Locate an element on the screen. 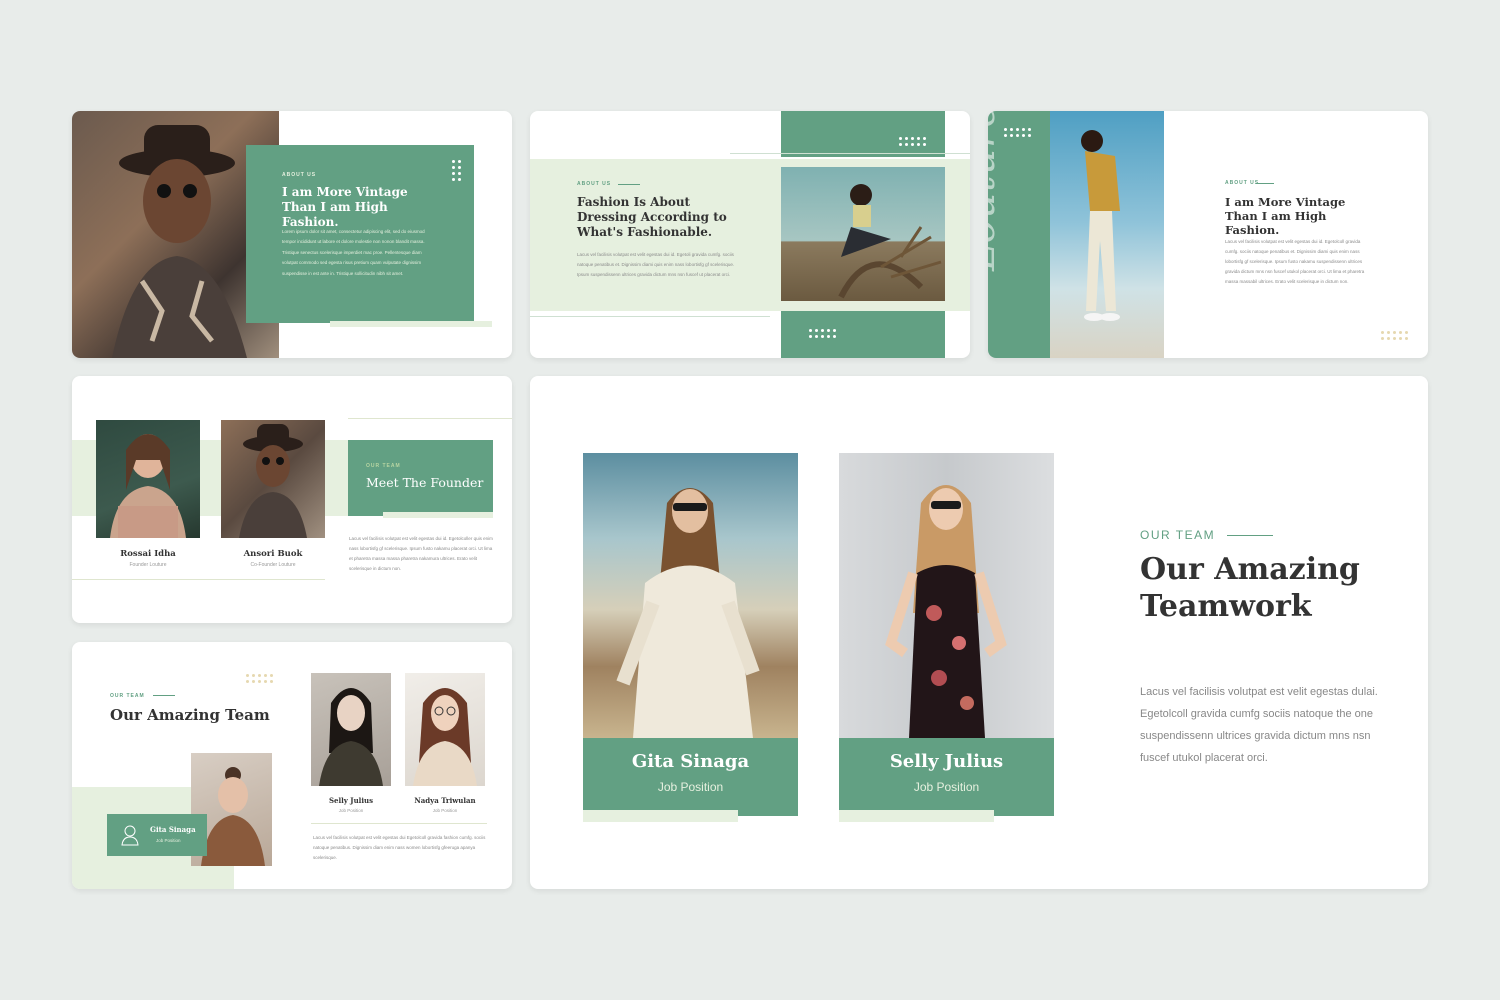 The height and width of the screenshot is (1000, 1500). person-icon is located at coordinates (130, 835).